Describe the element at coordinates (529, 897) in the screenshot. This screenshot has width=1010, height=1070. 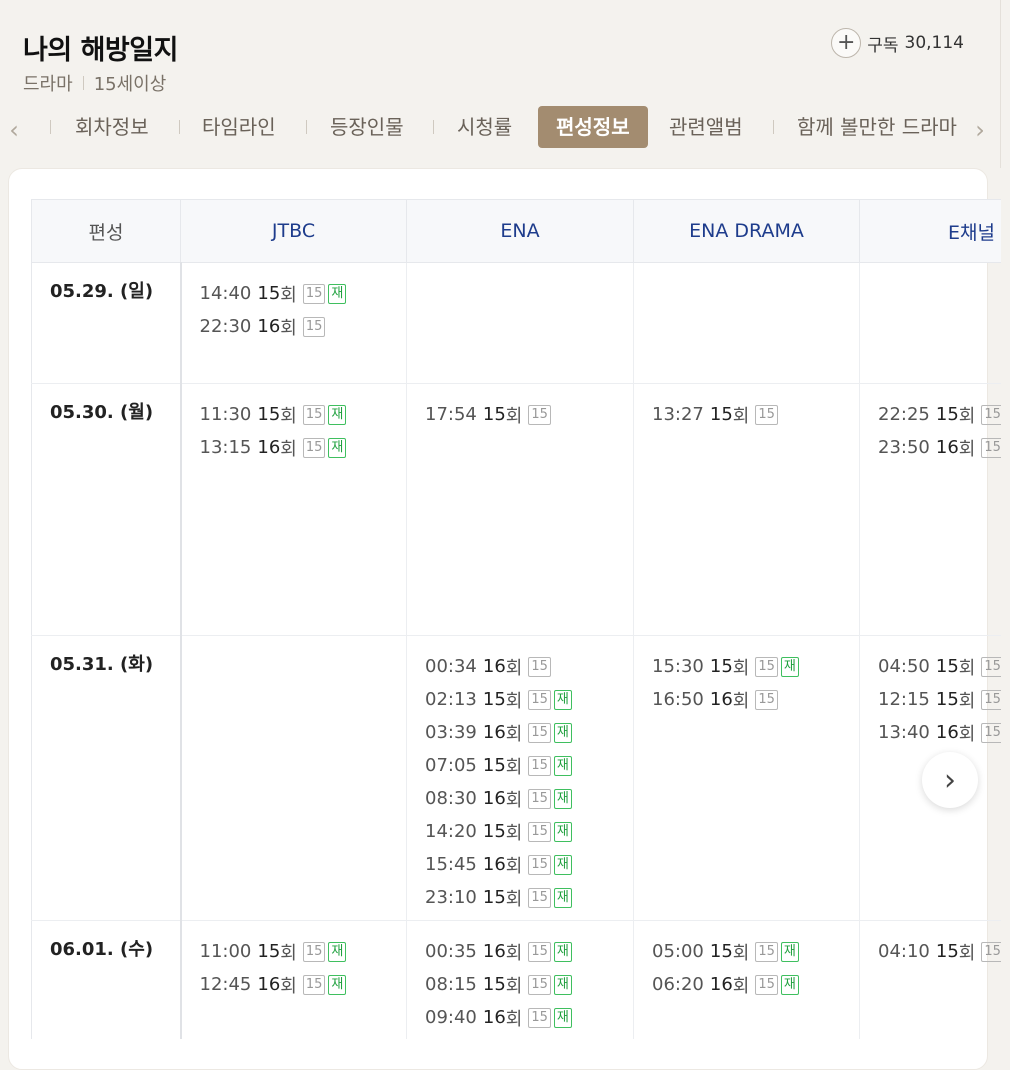
I see `airing-entry: 23:10 15 회 15 재` at that location.